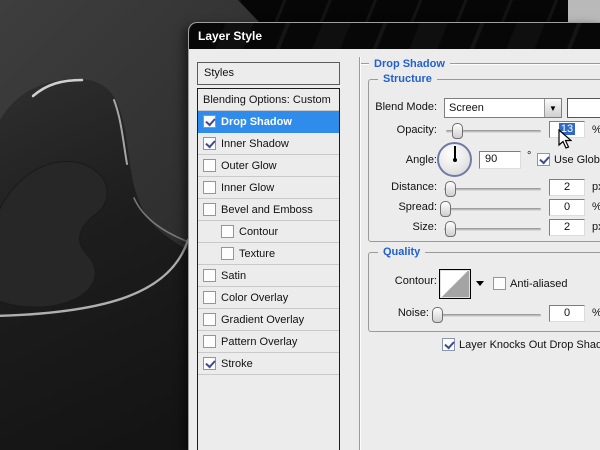 Image resolution: width=600 pixels, height=450 pixels. Describe the element at coordinates (596, 187) in the screenshot. I see `distance-unit: px` at that location.